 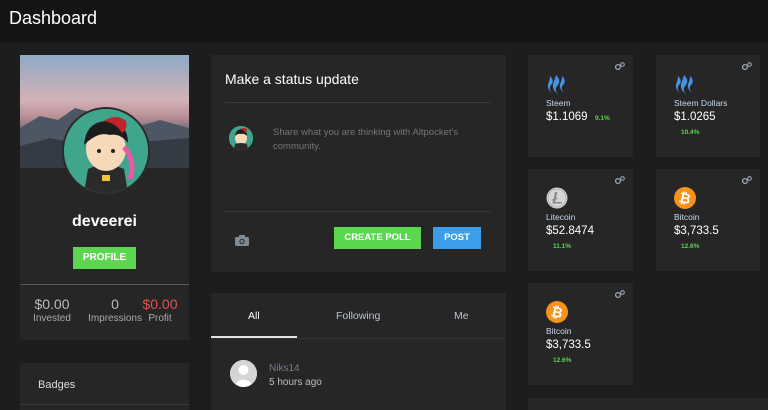 What do you see at coordinates (457, 238) in the screenshot?
I see `post-button: POST` at bounding box center [457, 238].